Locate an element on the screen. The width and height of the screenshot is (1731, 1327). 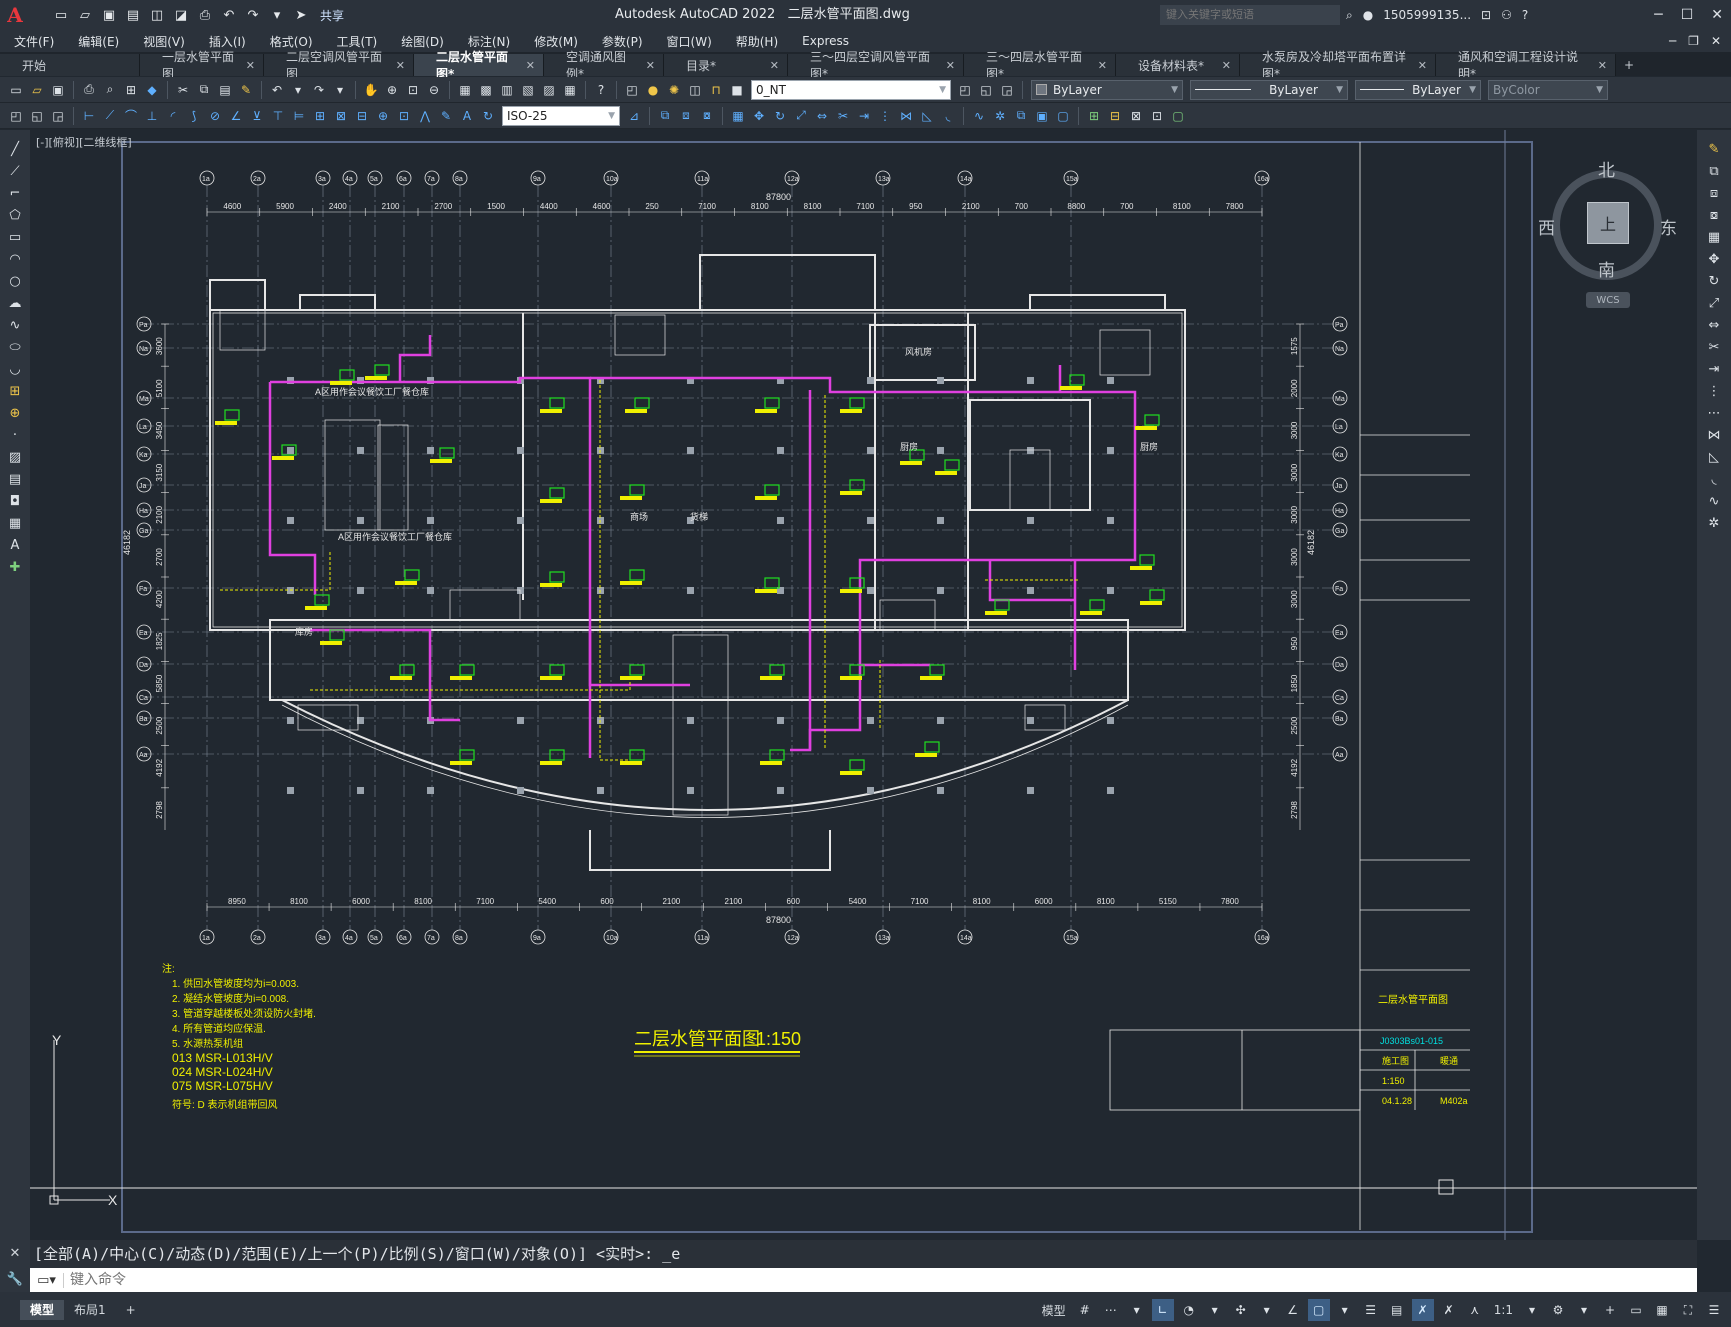
dimension-edit-icon: ✎ is located at coordinates (446, 116).